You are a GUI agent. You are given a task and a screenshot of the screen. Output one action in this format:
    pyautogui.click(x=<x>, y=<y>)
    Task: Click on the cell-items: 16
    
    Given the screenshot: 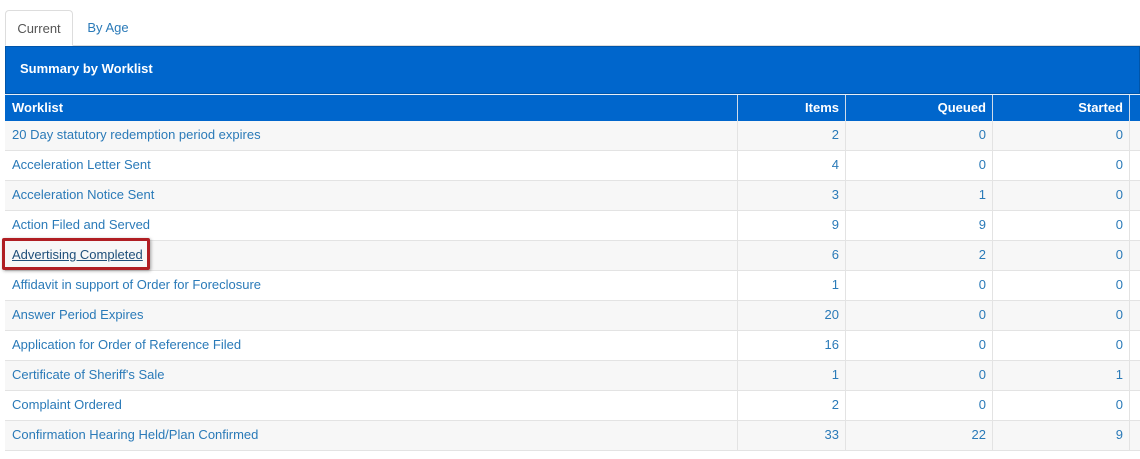 What is the action you would take?
    pyautogui.click(x=792, y=345)
    